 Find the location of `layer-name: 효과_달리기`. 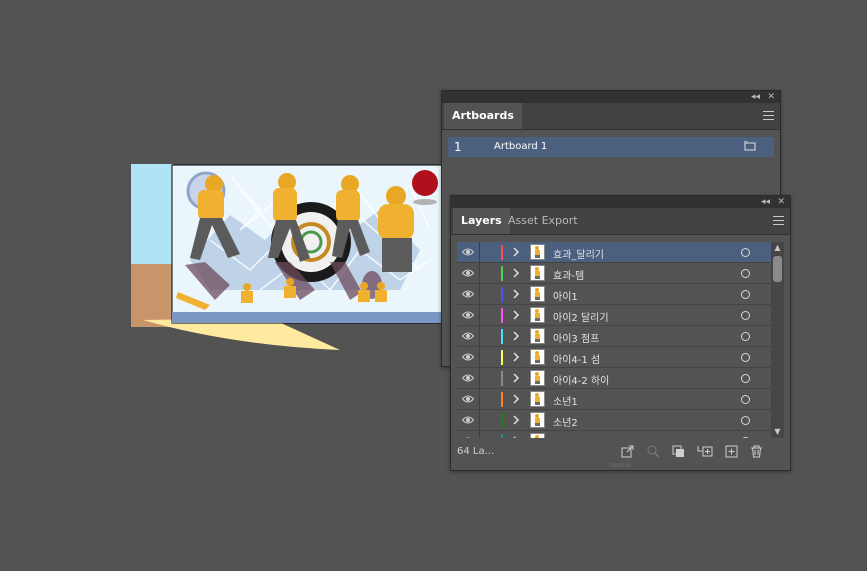

layer-name: 효과_달리기 is located at coordinates (578, 253).